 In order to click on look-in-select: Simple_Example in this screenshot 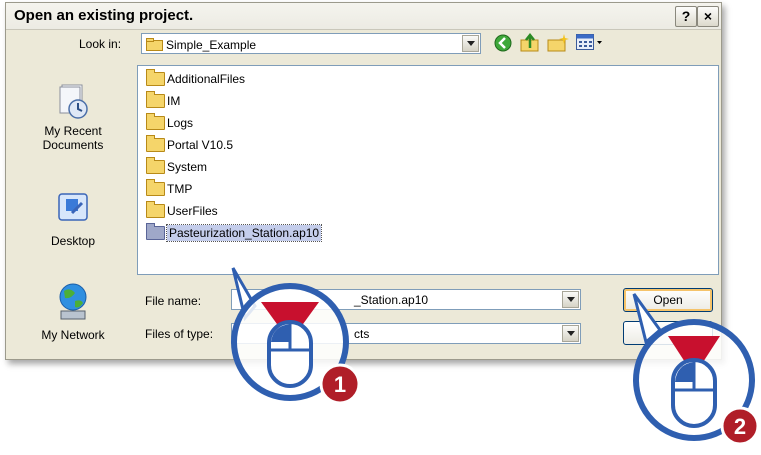, I will do `click(311, 43)`.